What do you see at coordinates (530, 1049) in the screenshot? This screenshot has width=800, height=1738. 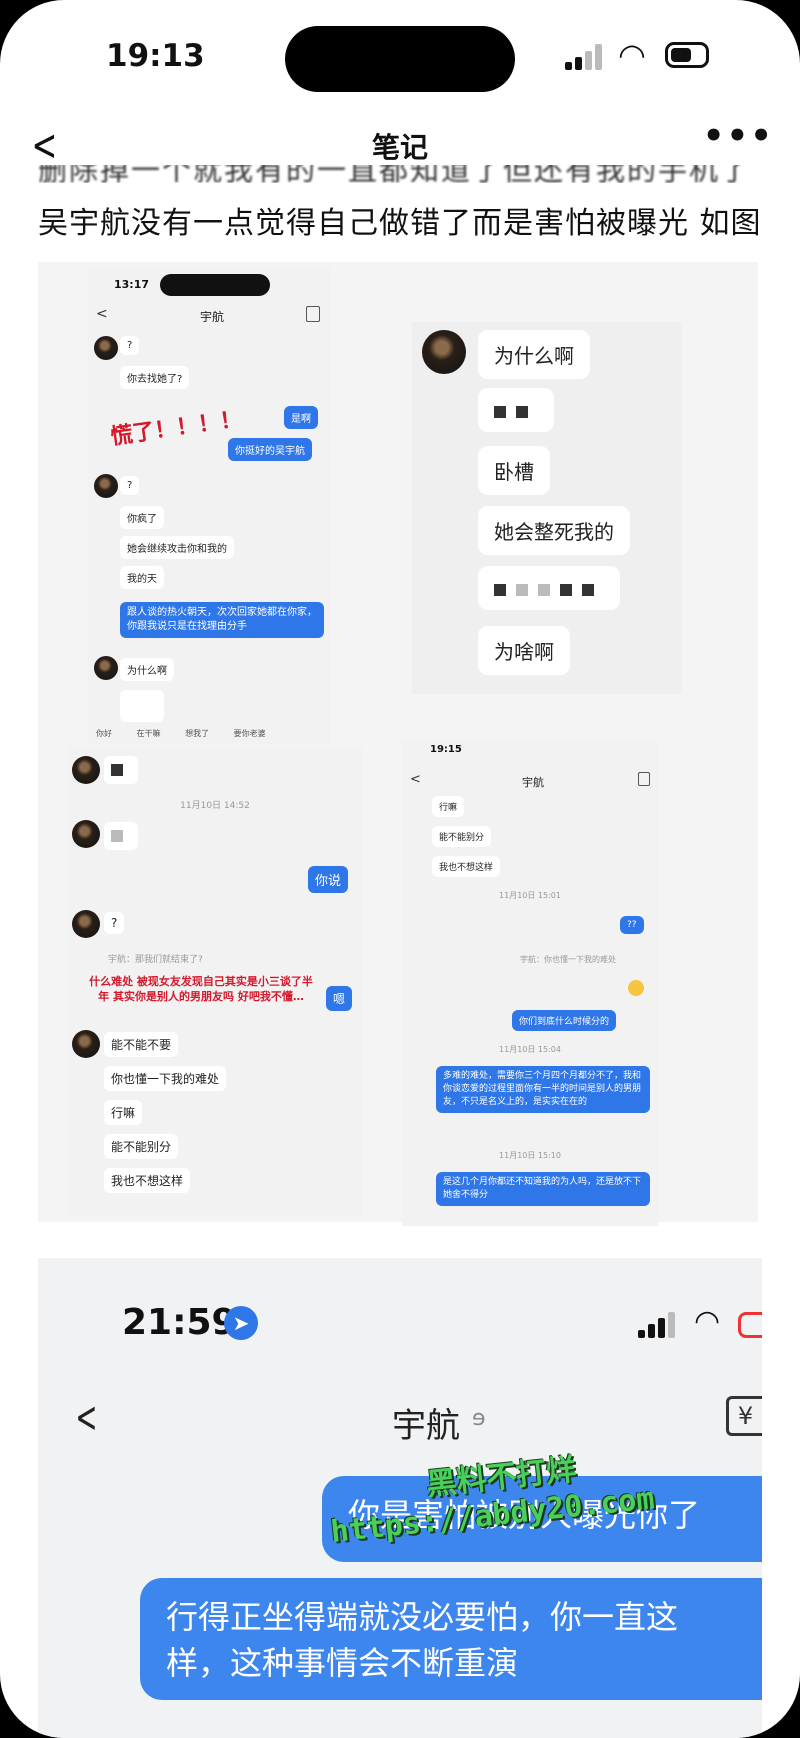 I see `shot4-timestamp: 11月10日 15:04` at bounding box center [530, 1049].